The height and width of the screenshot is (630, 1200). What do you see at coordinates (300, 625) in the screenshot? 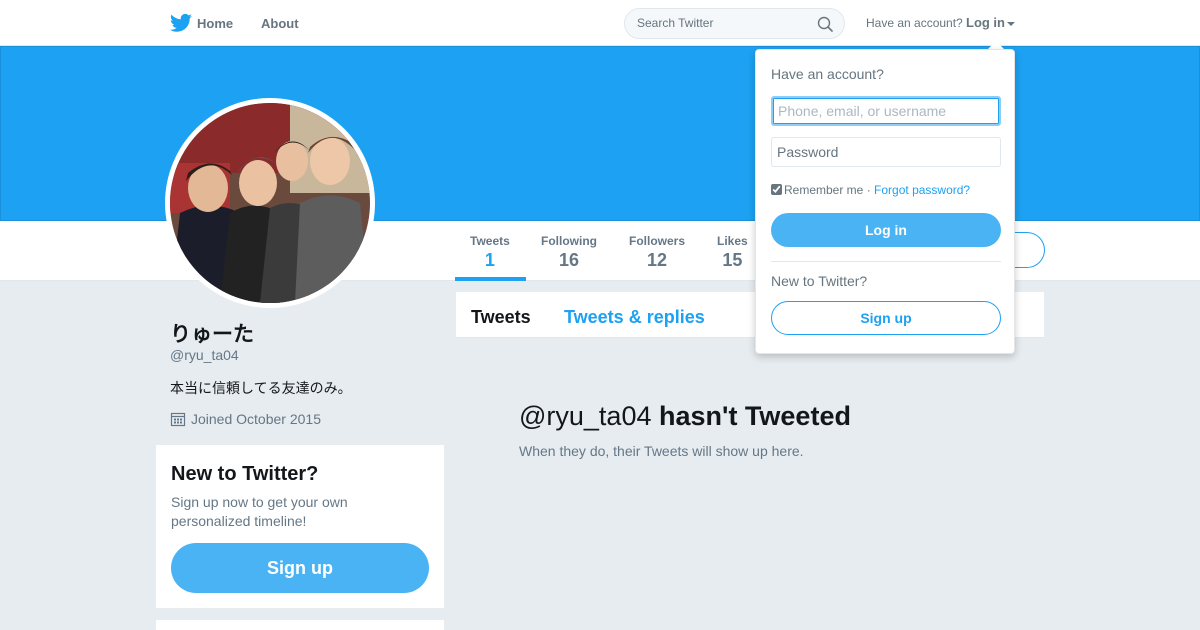
I see `sidebar-module` at bounding box center [300, 625].